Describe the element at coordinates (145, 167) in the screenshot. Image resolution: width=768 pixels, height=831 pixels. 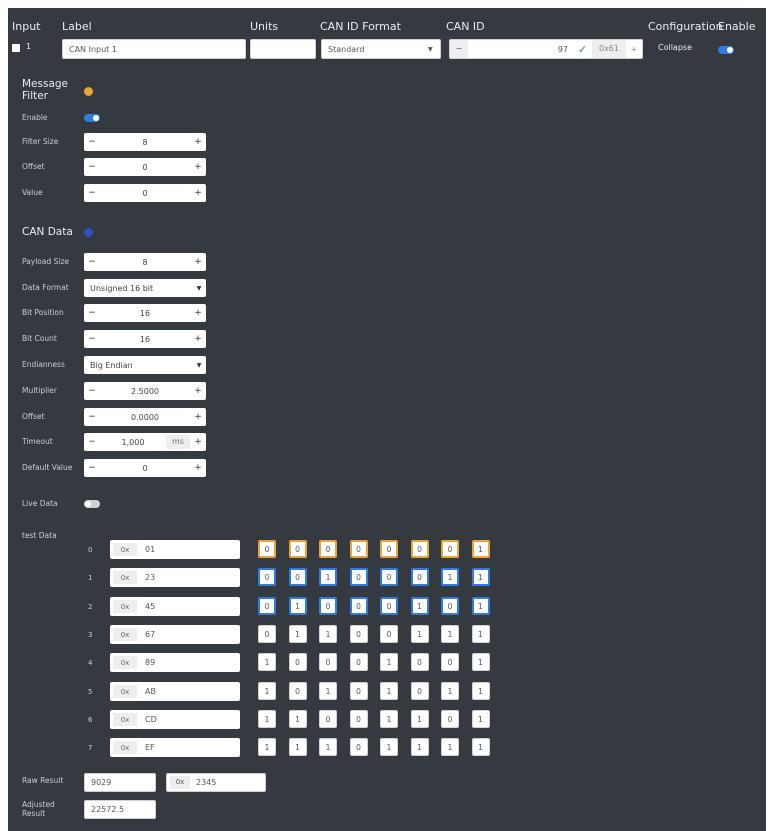
I see `mf-offset-stepper: − 0 +` at that location.